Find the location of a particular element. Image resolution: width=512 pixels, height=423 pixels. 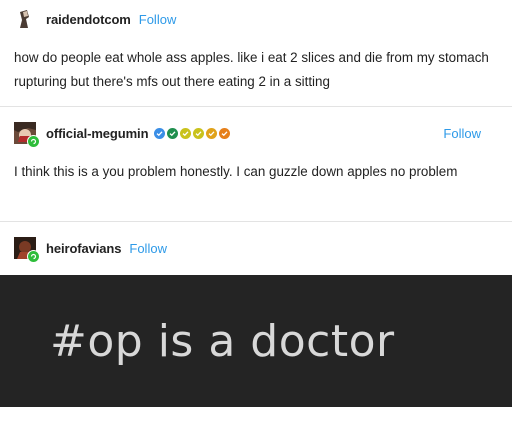

username: raidendotcom is located at coordinates (88, 19).